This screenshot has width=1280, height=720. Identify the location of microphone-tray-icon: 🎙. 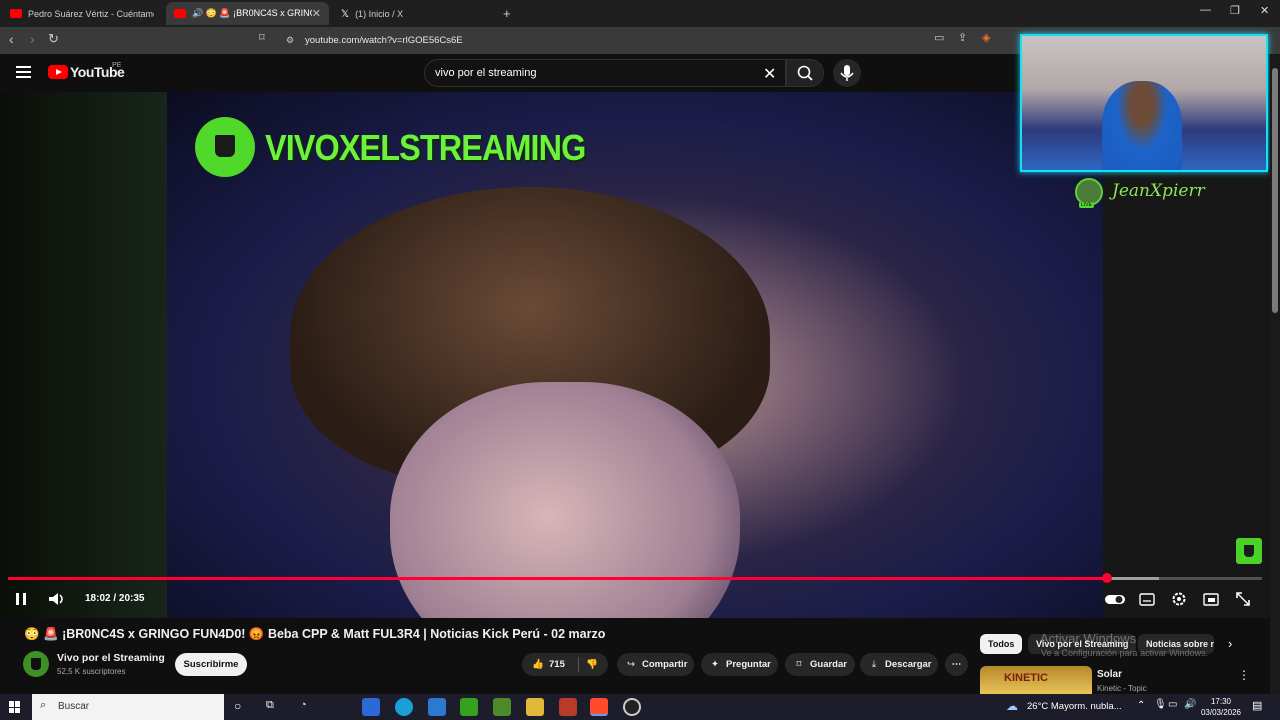
(1160, 704).